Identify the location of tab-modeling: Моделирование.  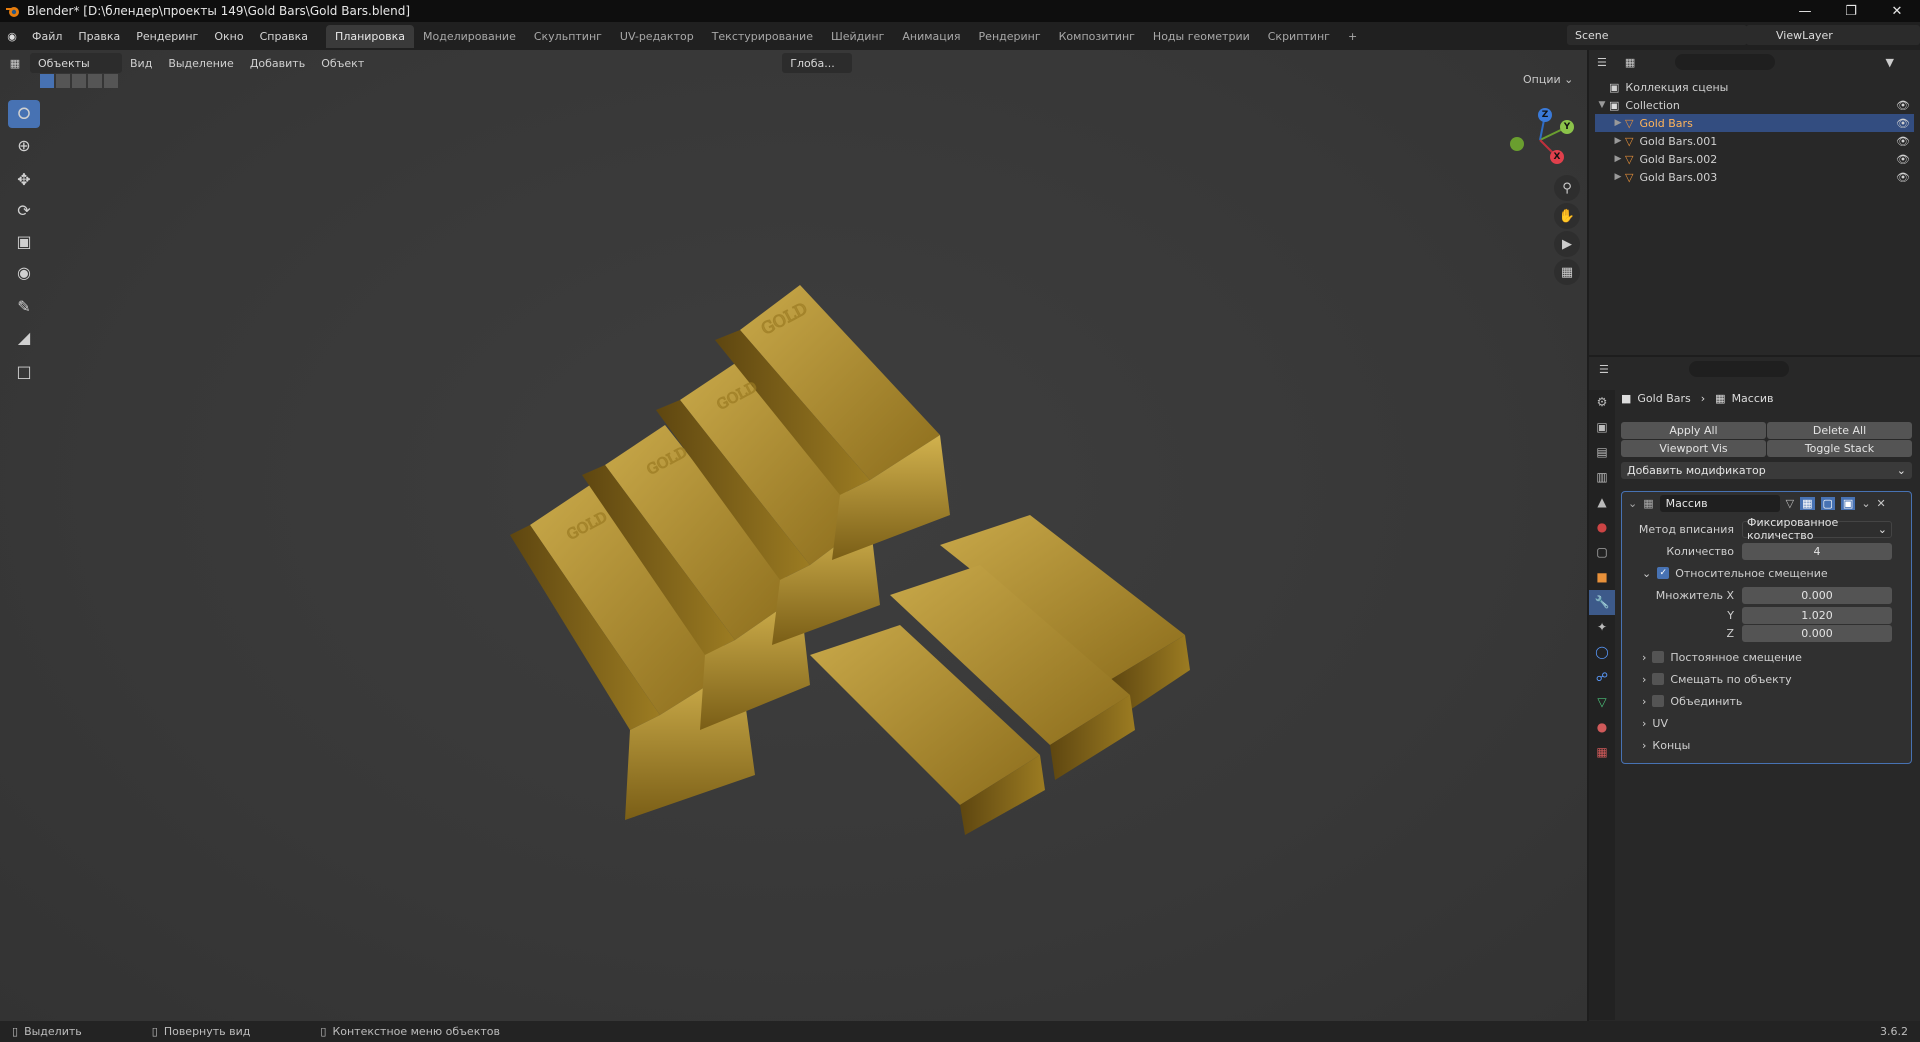
(469, 36).